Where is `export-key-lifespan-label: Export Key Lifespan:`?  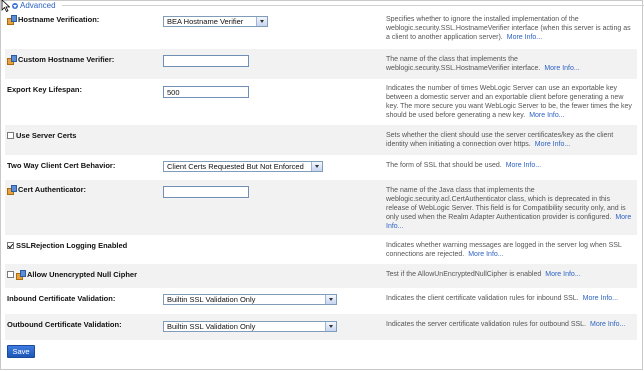 export-key-lifespan-label: Export Key Lifespan: is located at coordinates (45, 89).